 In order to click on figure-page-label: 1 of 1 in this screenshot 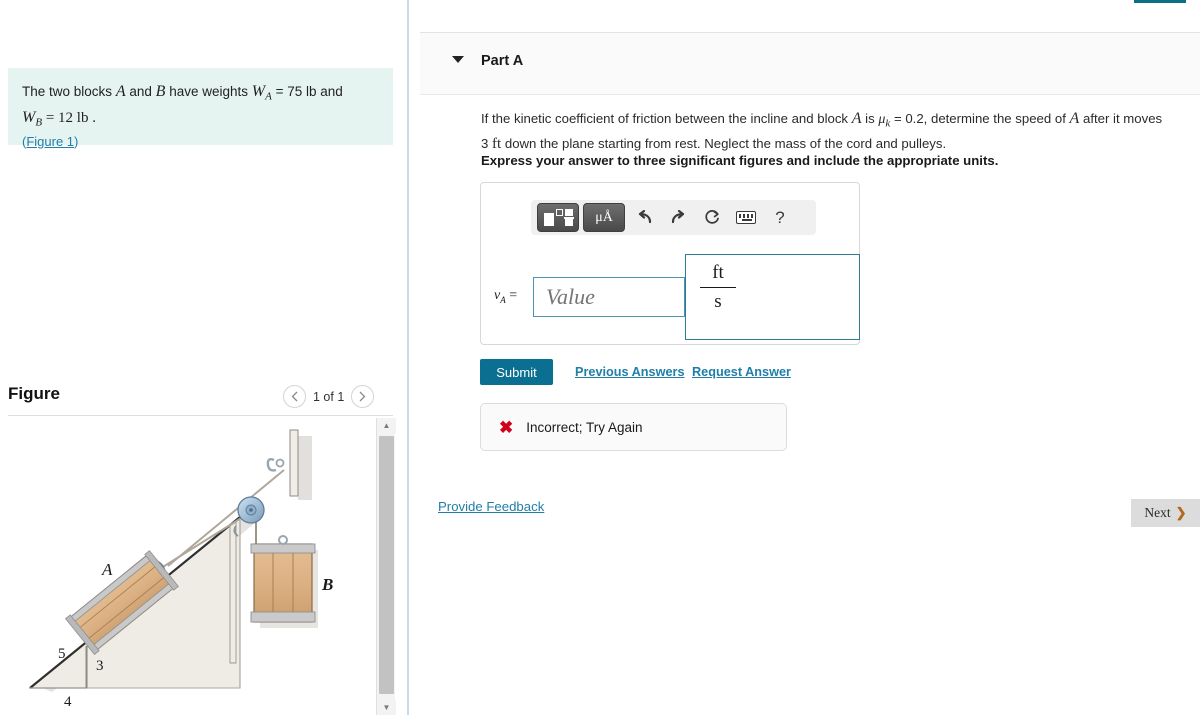, I will do `click(329, 396)`.